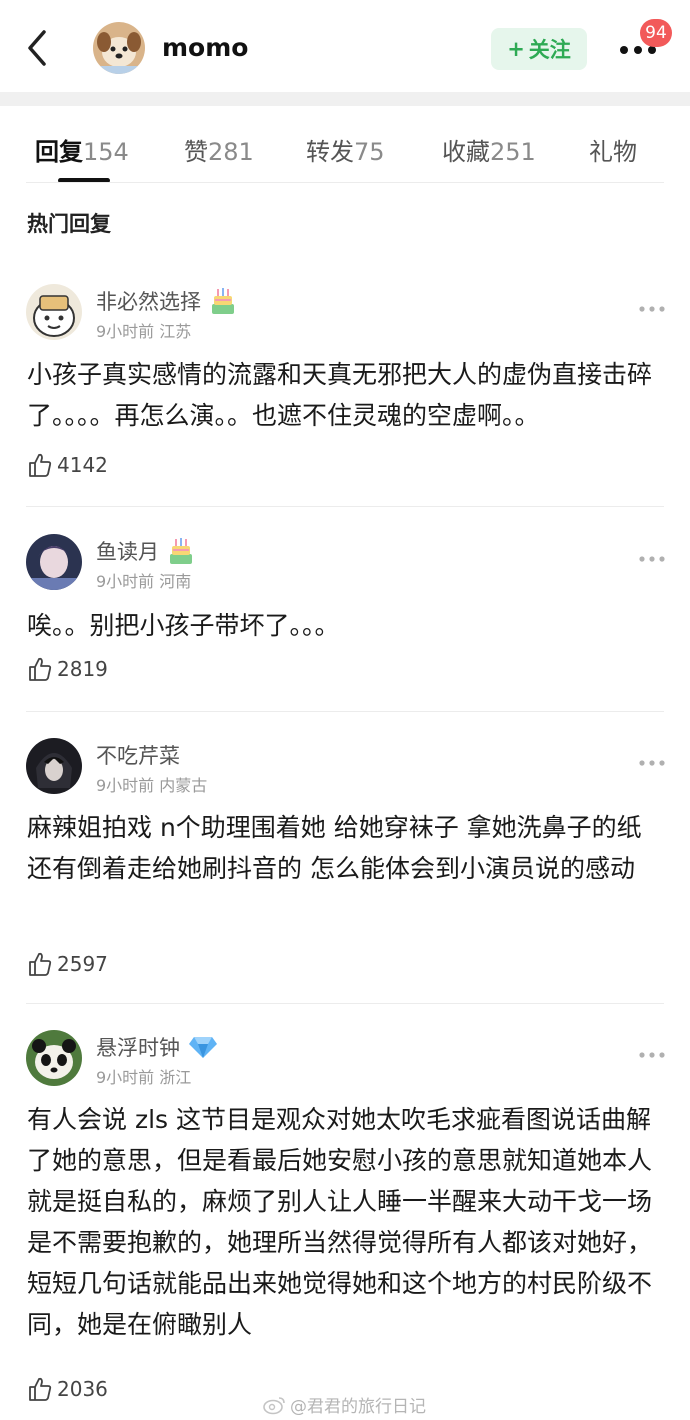 The image size is (690, 1420). I want to click on like-count: 2597, so click(82, 964).